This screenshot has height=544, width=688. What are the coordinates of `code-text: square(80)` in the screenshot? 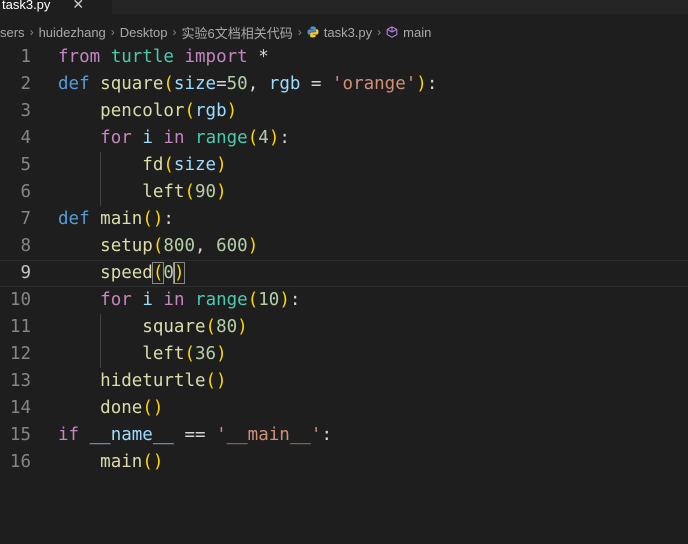 It's located at (153, 327).